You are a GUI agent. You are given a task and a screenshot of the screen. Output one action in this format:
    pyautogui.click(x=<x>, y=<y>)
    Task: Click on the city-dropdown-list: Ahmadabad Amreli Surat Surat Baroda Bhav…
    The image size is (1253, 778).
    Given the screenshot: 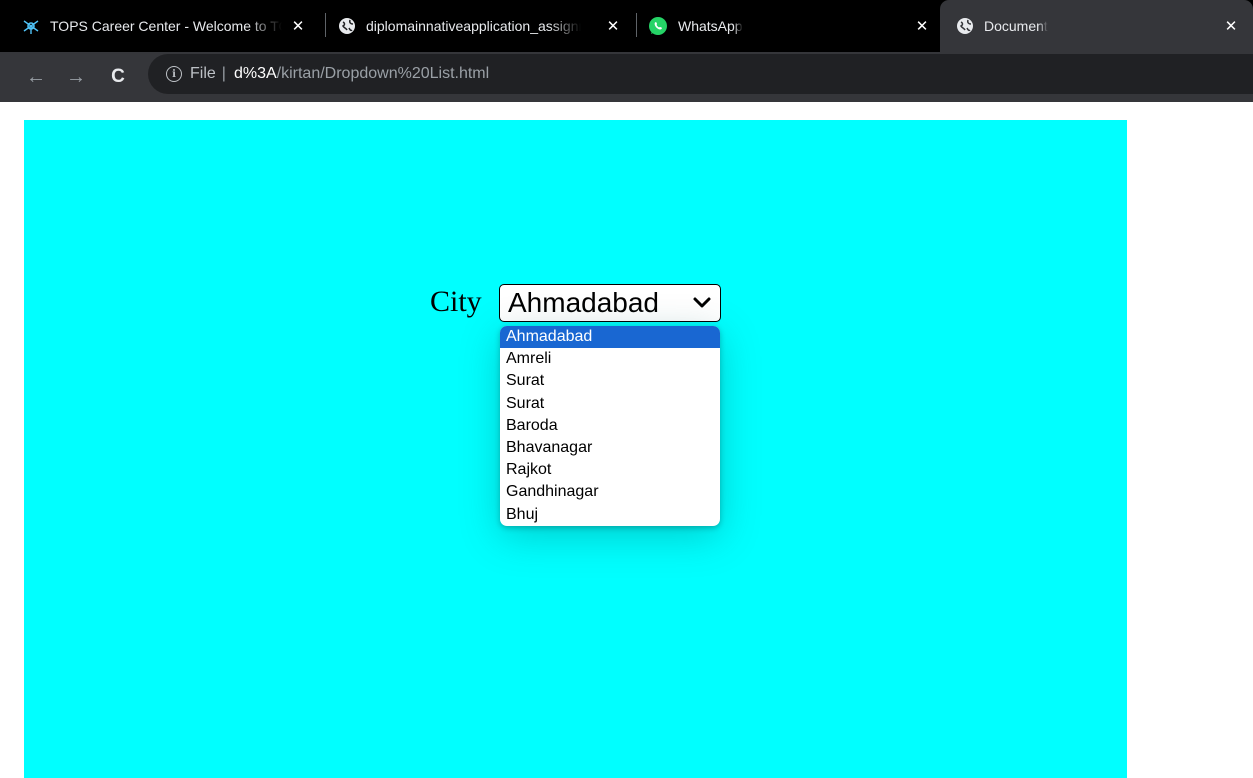 What is the action you would take?
    pyautogui.click(x=610, y=426)
    